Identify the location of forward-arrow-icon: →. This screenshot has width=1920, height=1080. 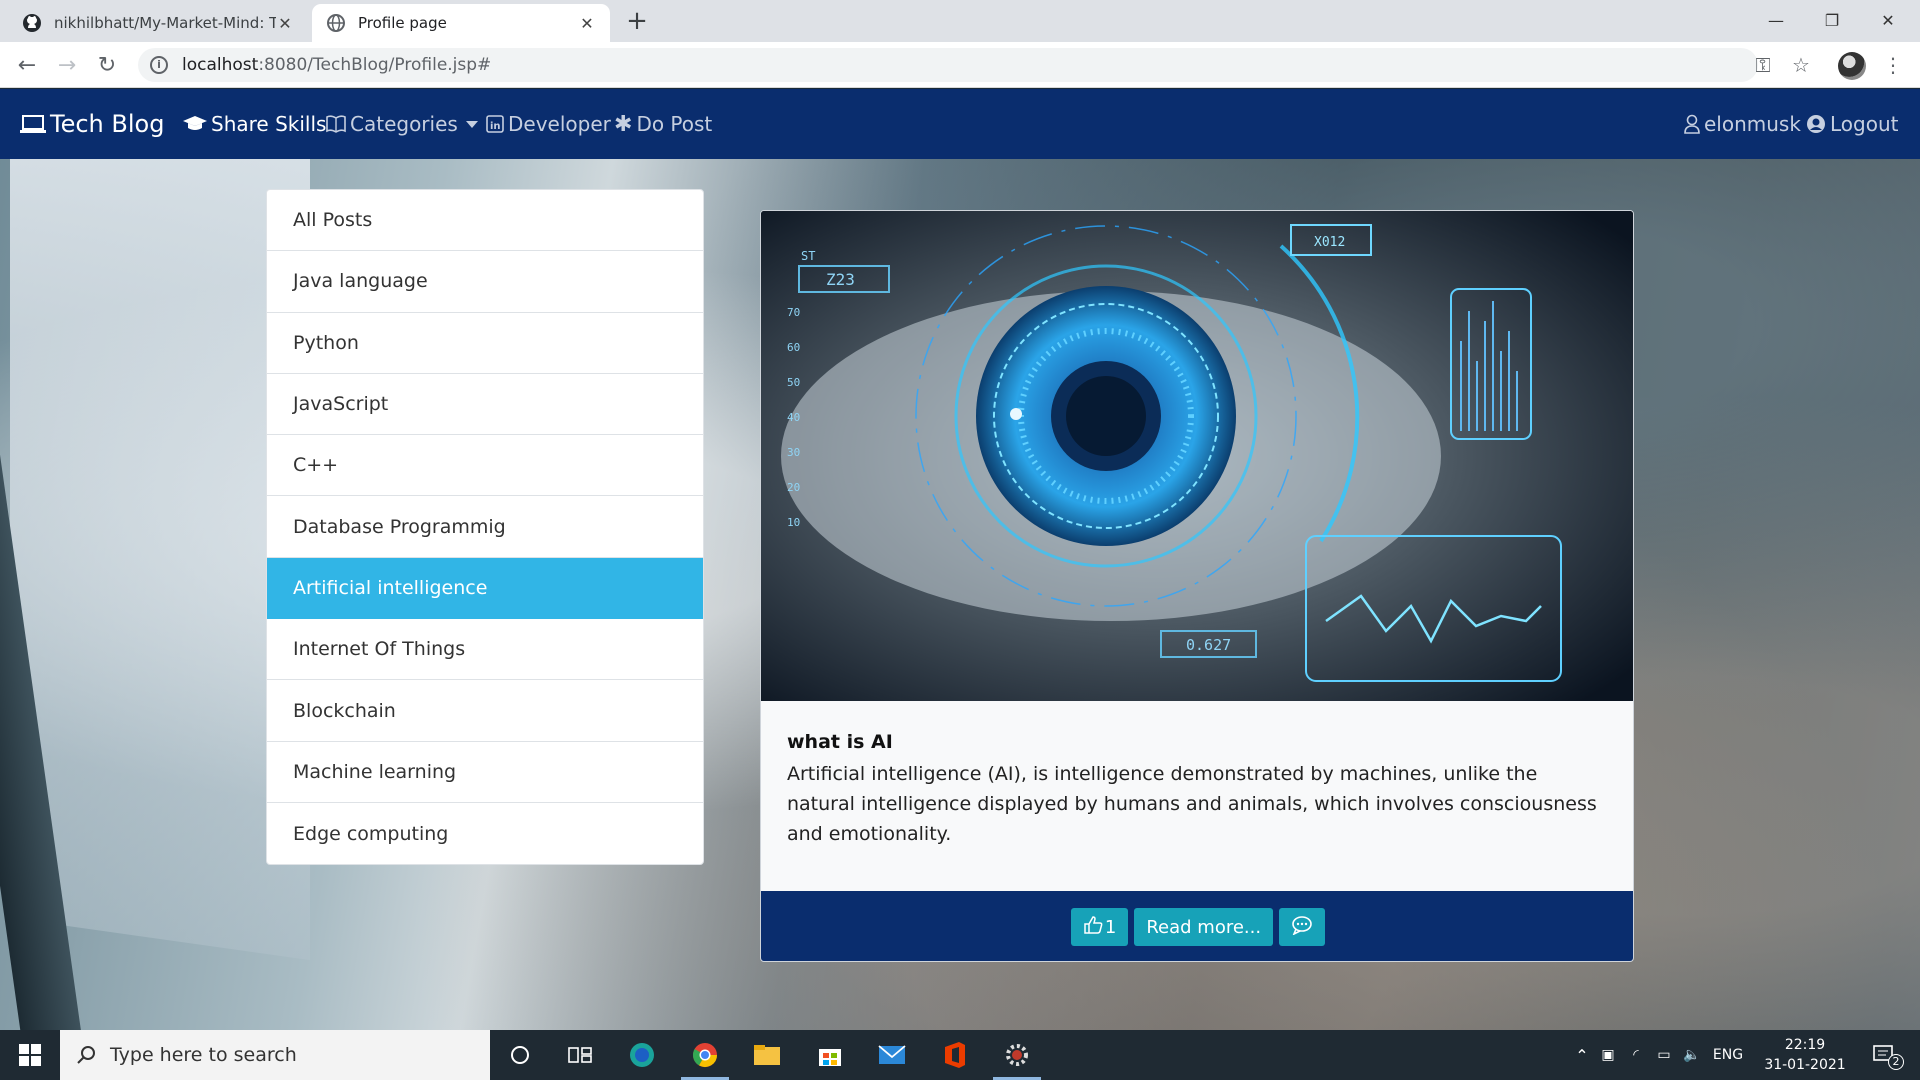
(67, 65).